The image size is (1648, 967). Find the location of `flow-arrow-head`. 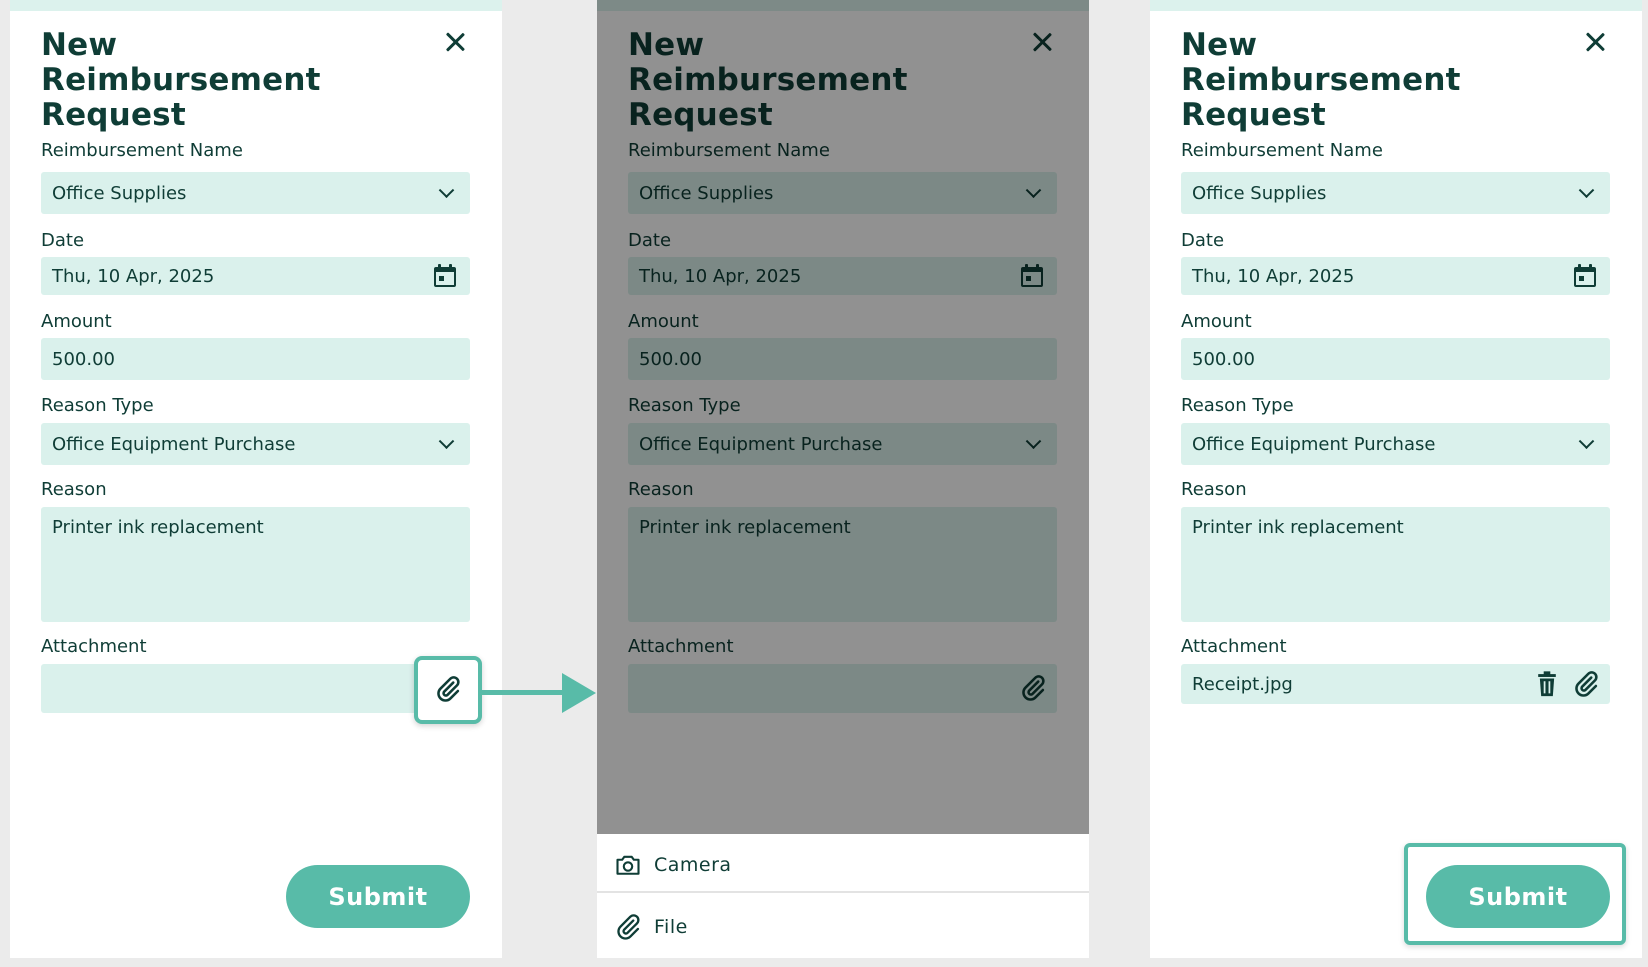

flow-arrow-head is located at coordinates (579, 693).